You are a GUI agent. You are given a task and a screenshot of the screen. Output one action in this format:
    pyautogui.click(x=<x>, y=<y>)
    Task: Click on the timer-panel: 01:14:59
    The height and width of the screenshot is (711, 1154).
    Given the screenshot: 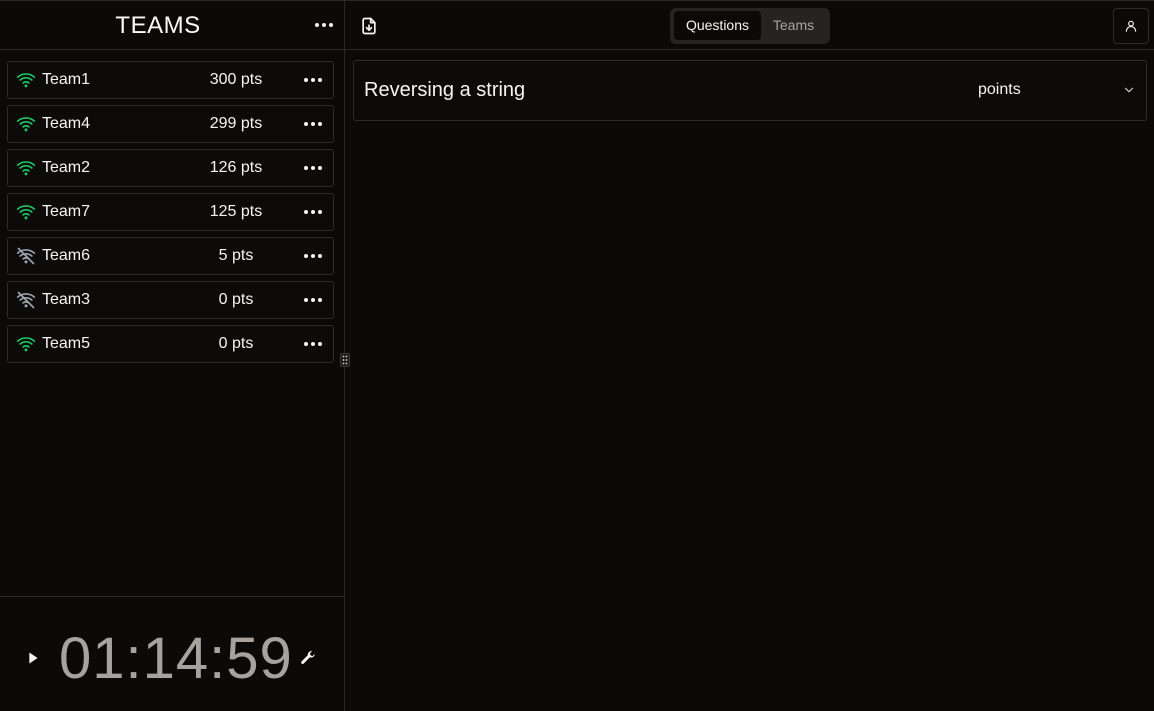 What is the action you would take?
    pyautogui.click(x=172, y=653)
    